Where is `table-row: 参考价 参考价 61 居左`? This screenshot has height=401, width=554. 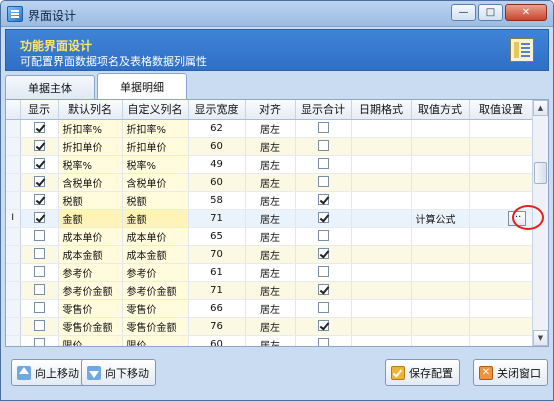 table-row: 参考价 参考价 61 居左 is located at coordinates (269, 272).